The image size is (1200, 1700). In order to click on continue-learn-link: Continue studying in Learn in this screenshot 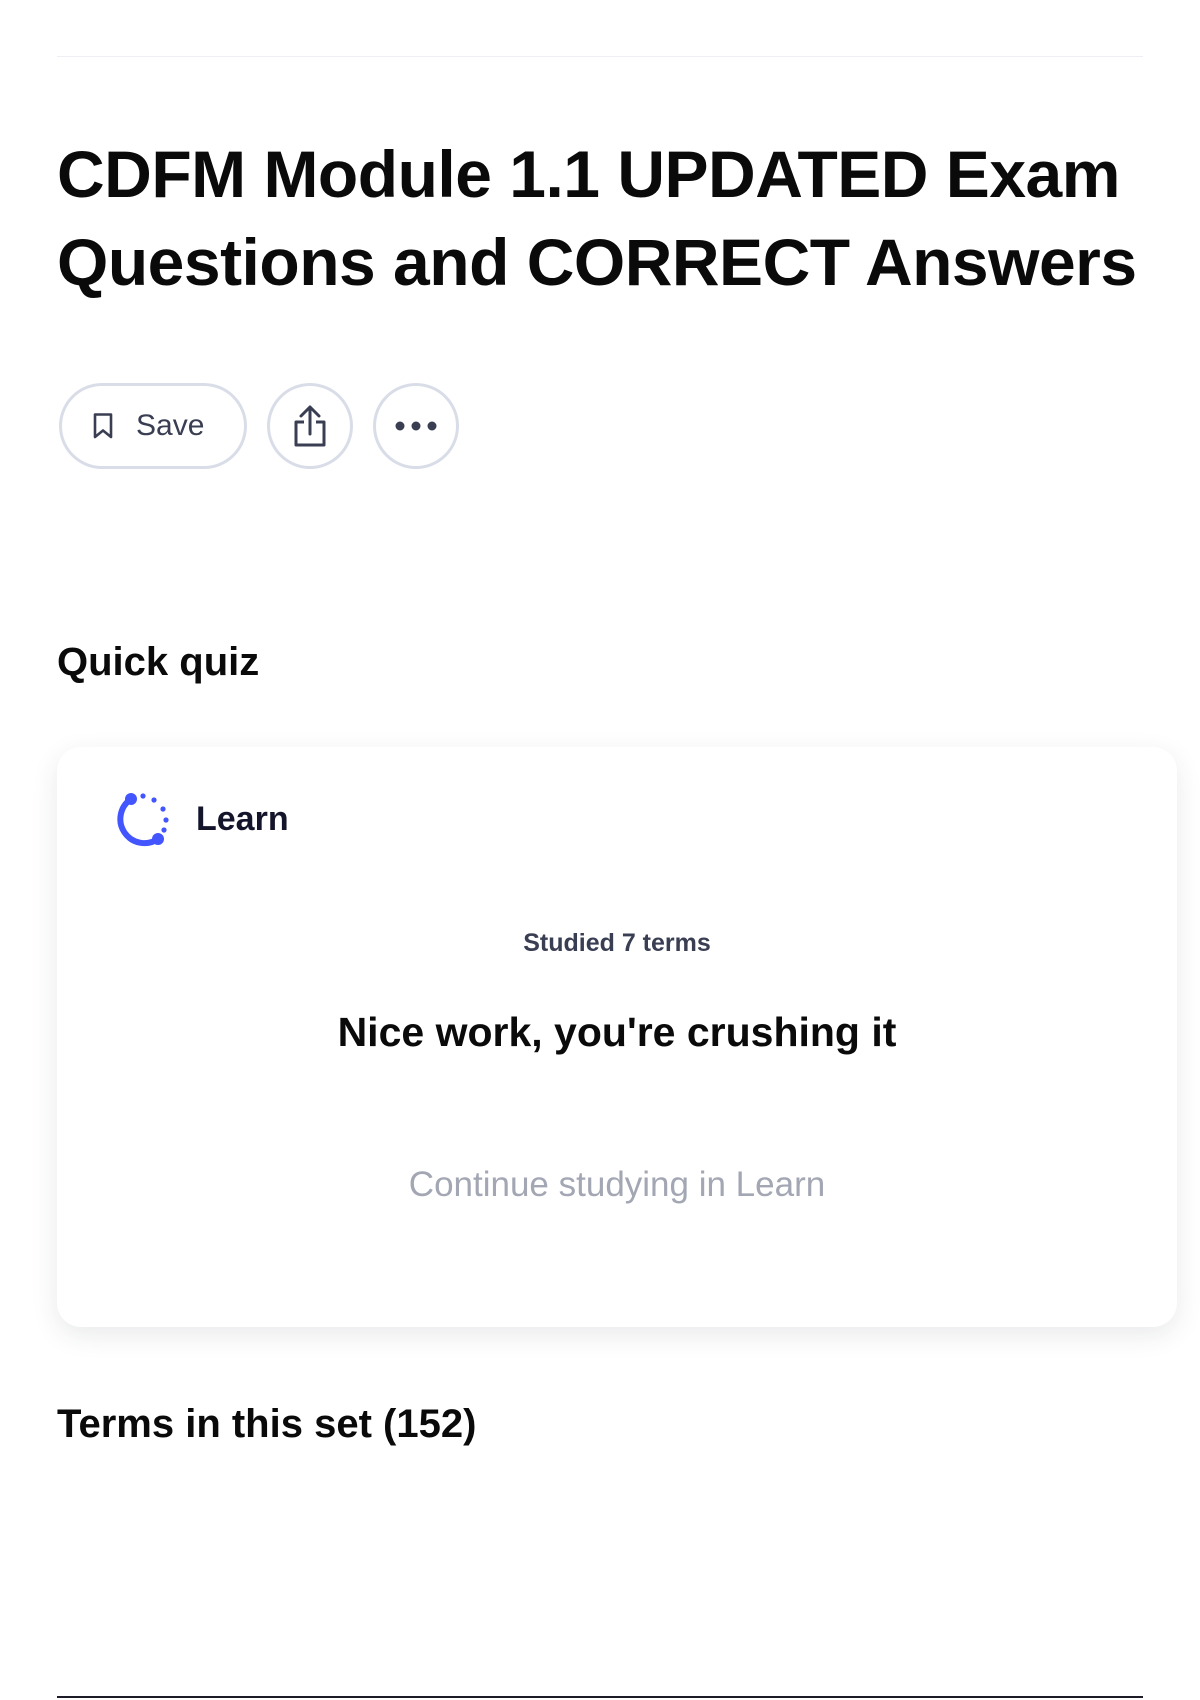, I will do `click(617, 1185)`.